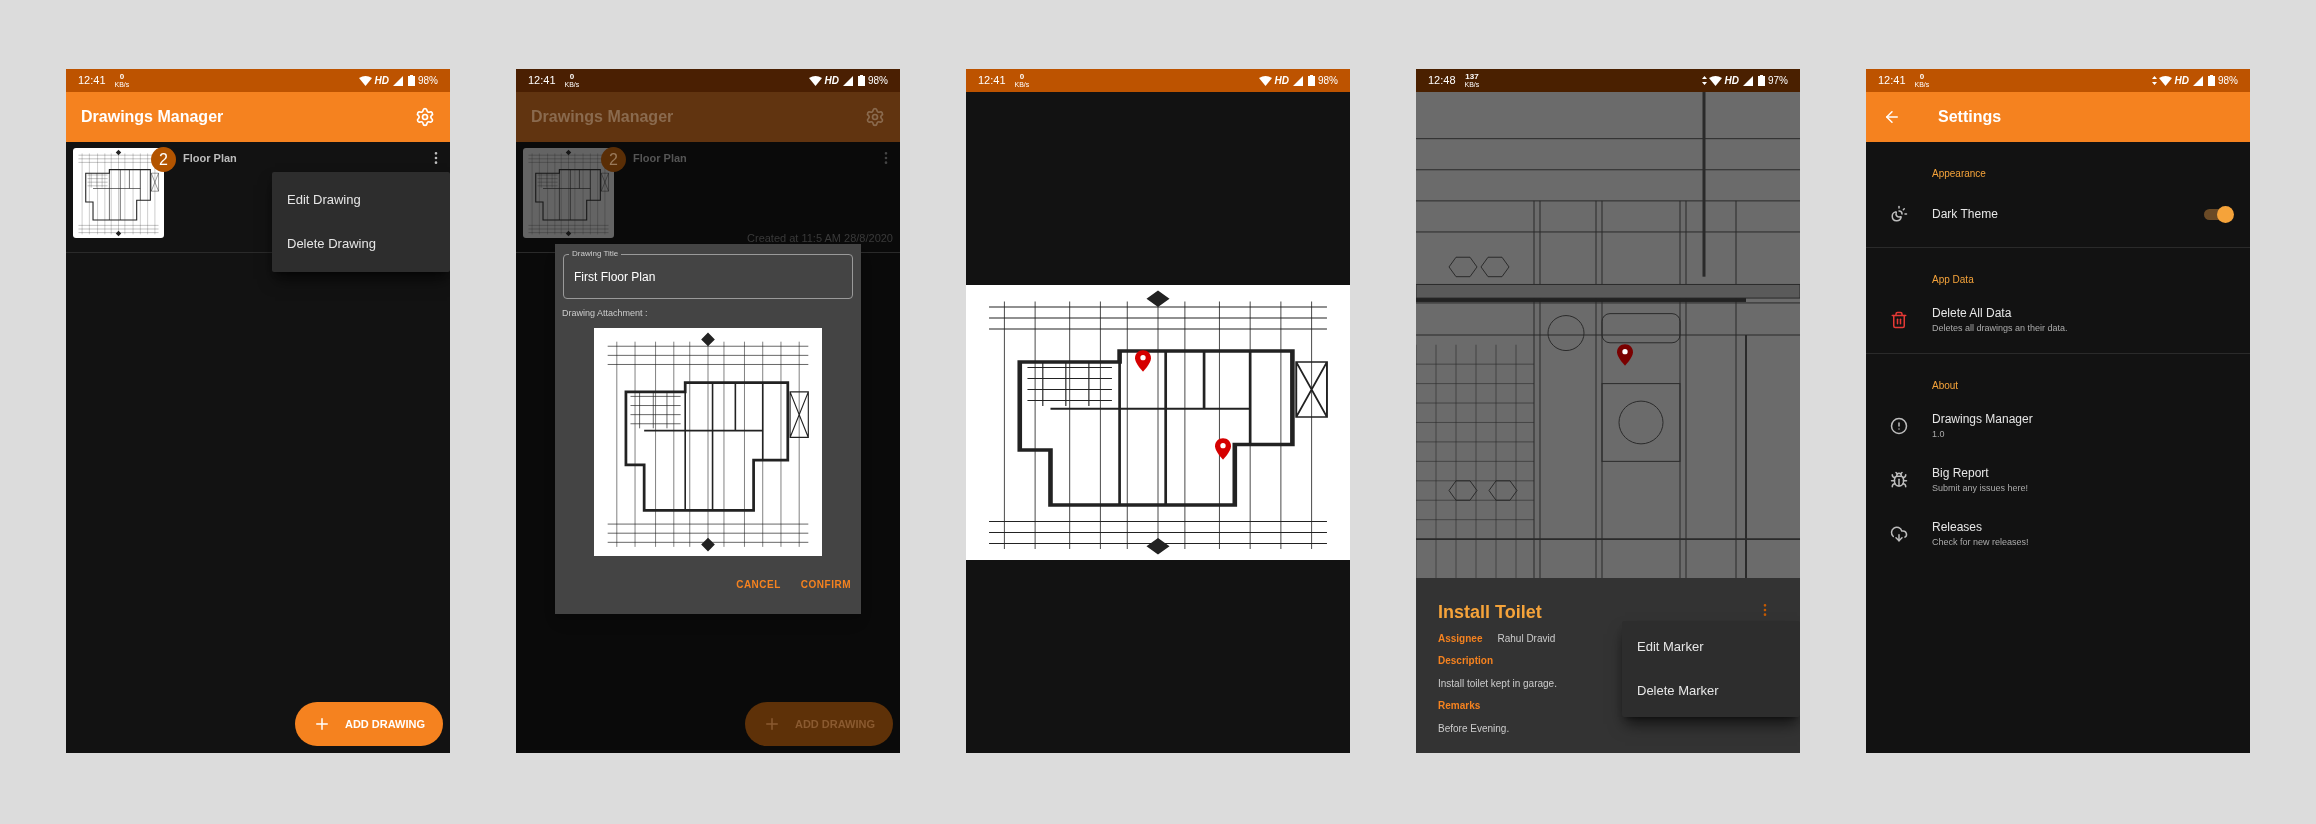 The width and height of the screenshot is (2316, 824). Describe the element at coordinates (1460, 706) in the screenshot. I see `field-label: Remarks` at that location.